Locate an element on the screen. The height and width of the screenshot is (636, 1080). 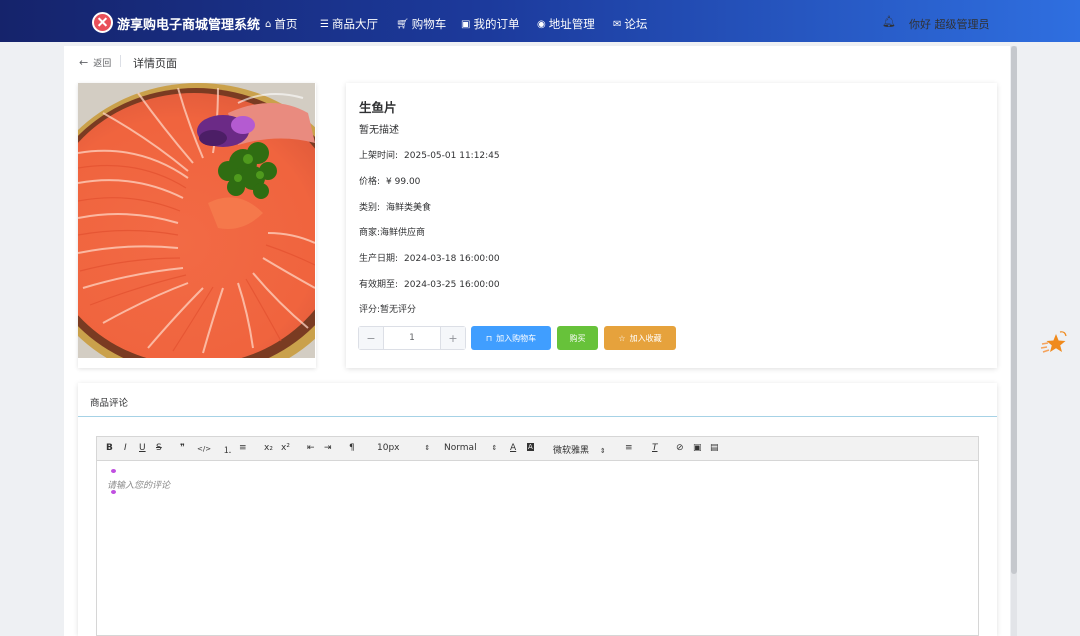
field-value: ¥ 99.00 is located at coordinates (403, 182).